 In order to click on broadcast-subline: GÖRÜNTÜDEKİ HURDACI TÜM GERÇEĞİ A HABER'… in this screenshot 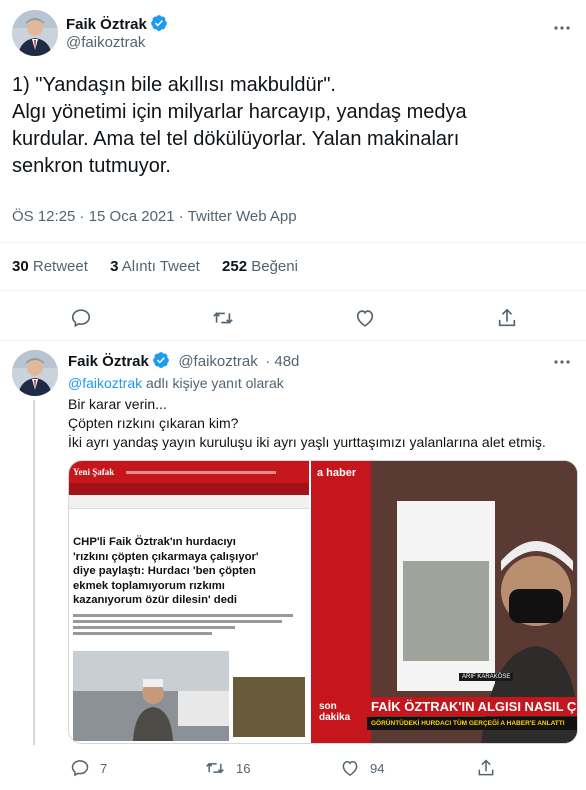, I will do `click(472, 723)`.